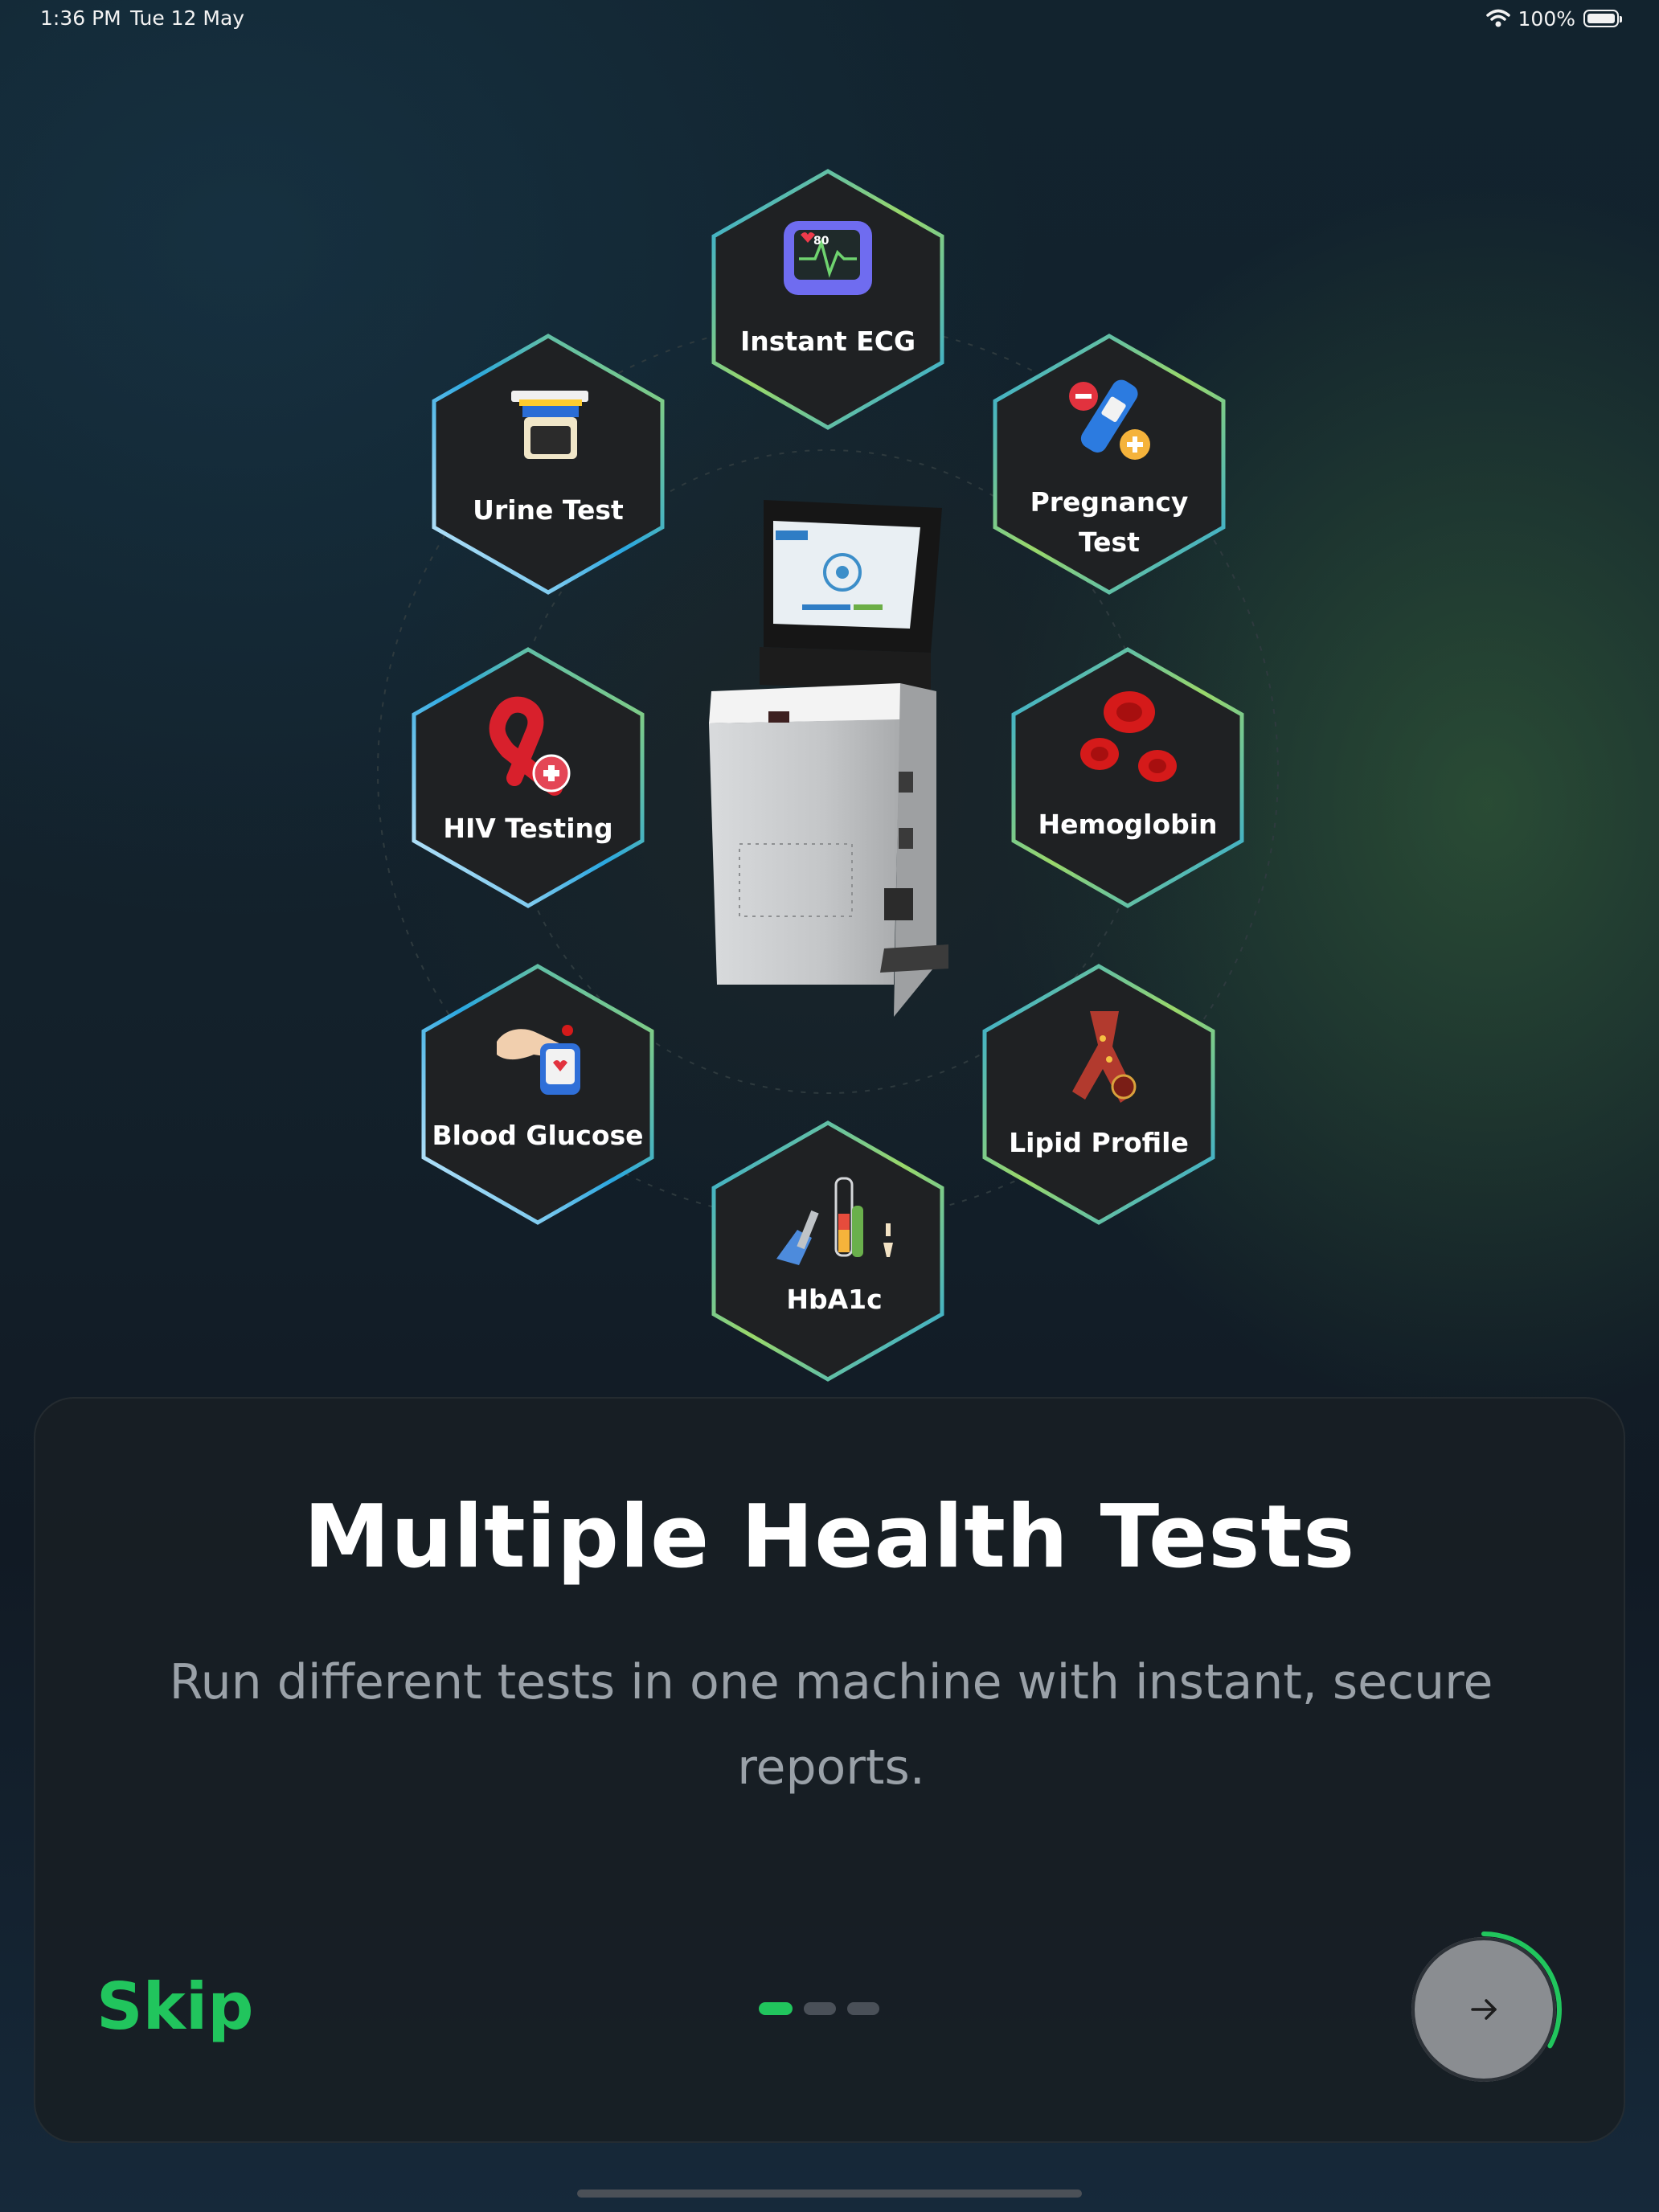 The image size is (1659, 2212). What do you see at coordinates (1127, 824) in the screenshot?
I see `test-label-hemoglobin: Hemoglobin` at bounding box center [1127, 824].